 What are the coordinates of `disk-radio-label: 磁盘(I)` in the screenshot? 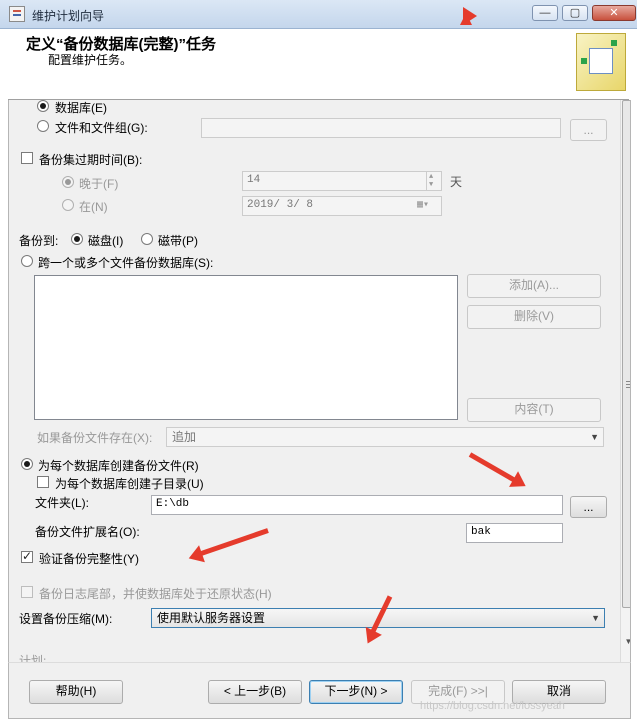 It's located at (106, 241).